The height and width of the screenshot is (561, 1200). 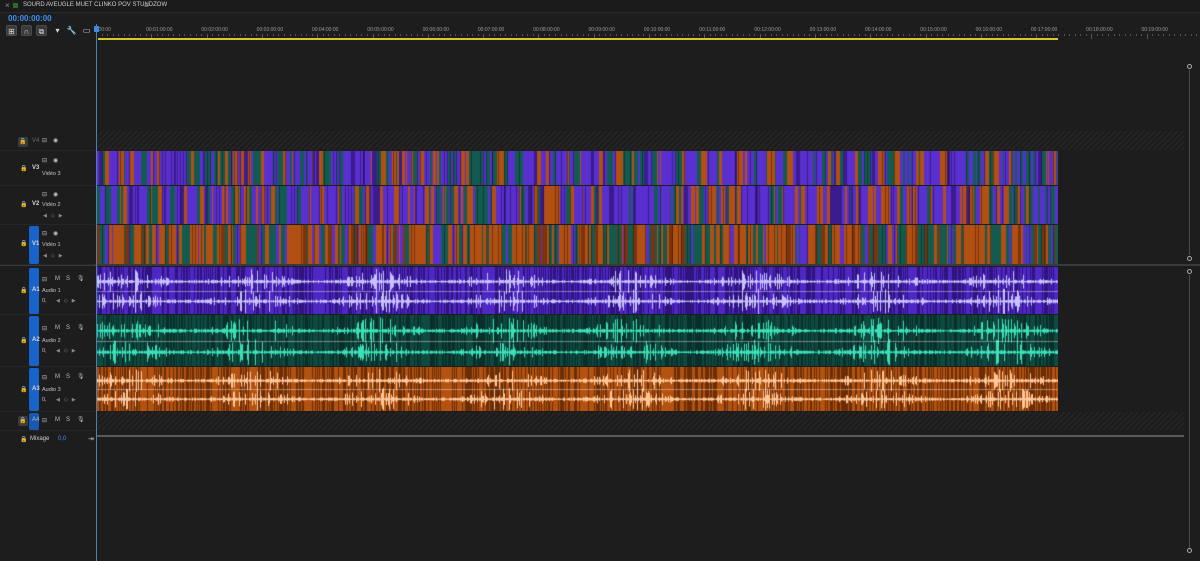 I want to click on audio-scroll-bottom-handle, so click(x=1189, y=550).